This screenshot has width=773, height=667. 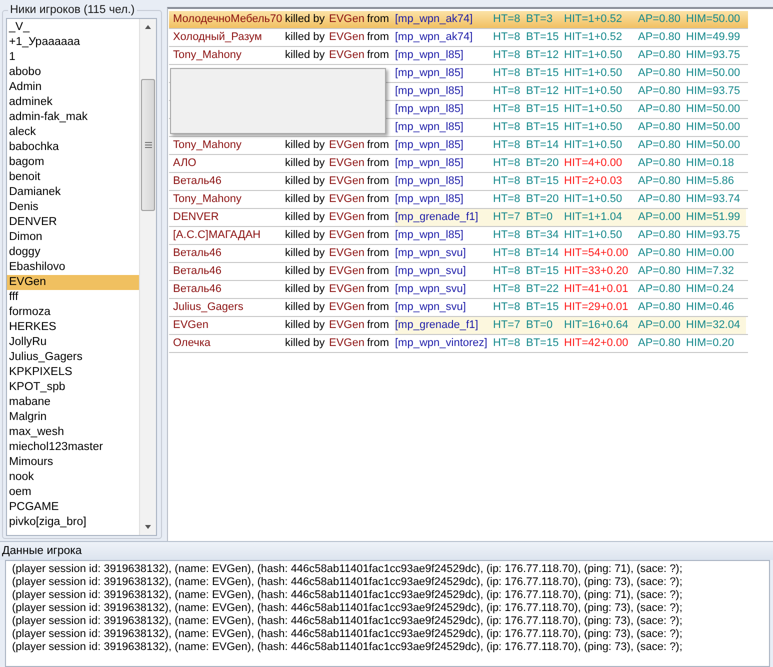 What do you see at coordinates (714, 109) in the screenshot?
I see `him-value: HIM=50.00` at bounding box center [714, 109].